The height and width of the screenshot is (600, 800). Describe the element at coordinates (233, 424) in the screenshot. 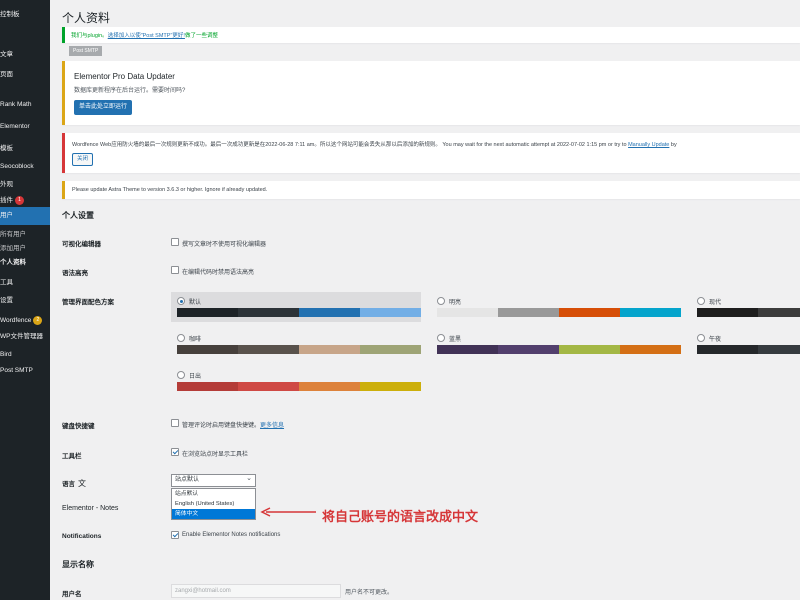

I see `keyboard-shortcuts-checkbox-label: 管理评论时启用键盘快捷键。更多信息` at that location.